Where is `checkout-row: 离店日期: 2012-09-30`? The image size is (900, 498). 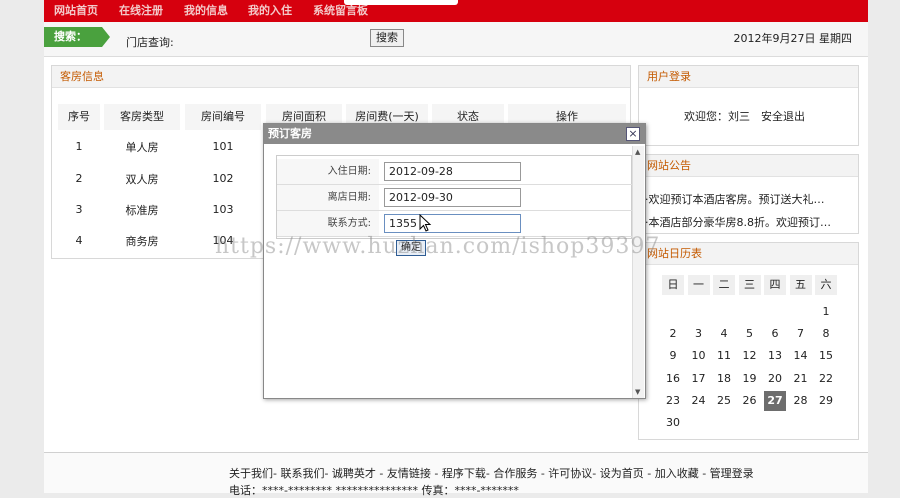
checkout-row: 离店日期: 2012-09-30 is located at coordinates (455, 198).